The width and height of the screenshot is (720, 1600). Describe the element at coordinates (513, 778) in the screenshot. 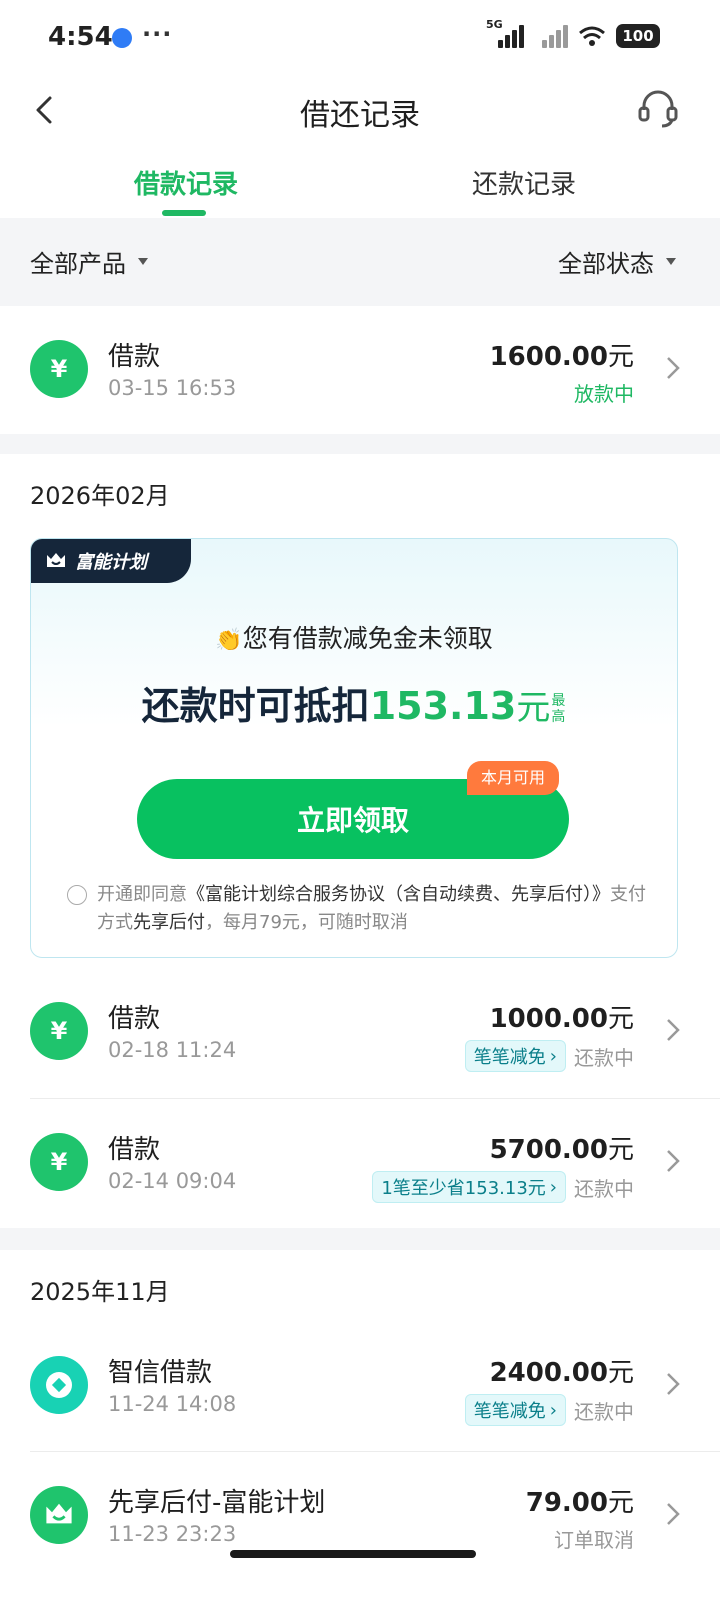

I see `available-this-month-badge: 本月可用` at that location.